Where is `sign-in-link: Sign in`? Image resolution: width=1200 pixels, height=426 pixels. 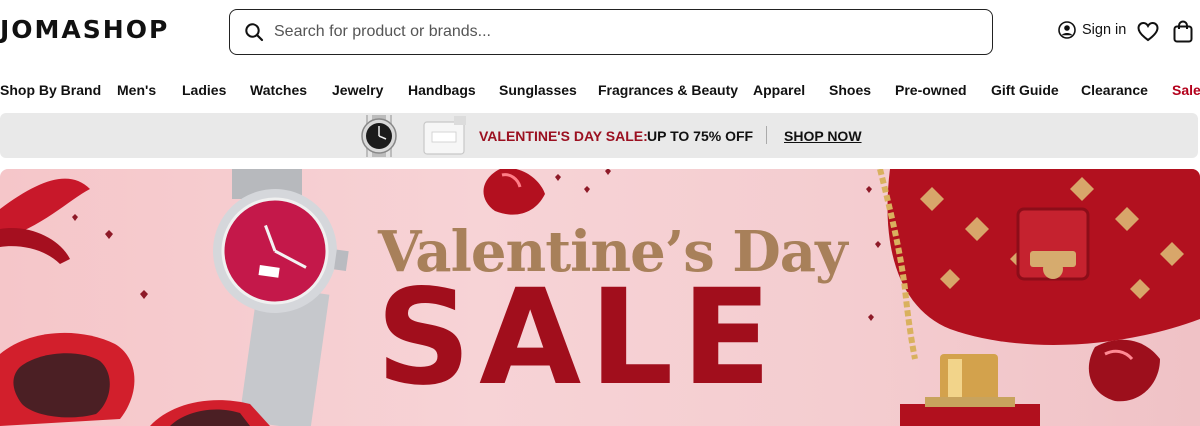 sign-in-link: Sign in is located at coordinates (1092, 30).